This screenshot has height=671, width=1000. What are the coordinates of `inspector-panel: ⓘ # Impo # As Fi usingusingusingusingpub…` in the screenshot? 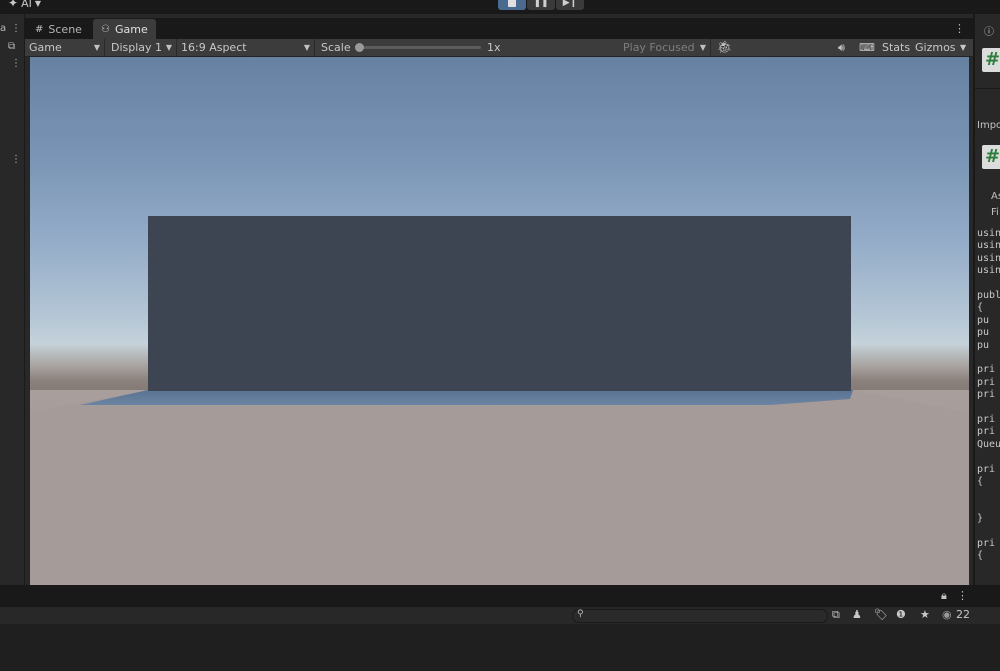 It's located at (986, 299).